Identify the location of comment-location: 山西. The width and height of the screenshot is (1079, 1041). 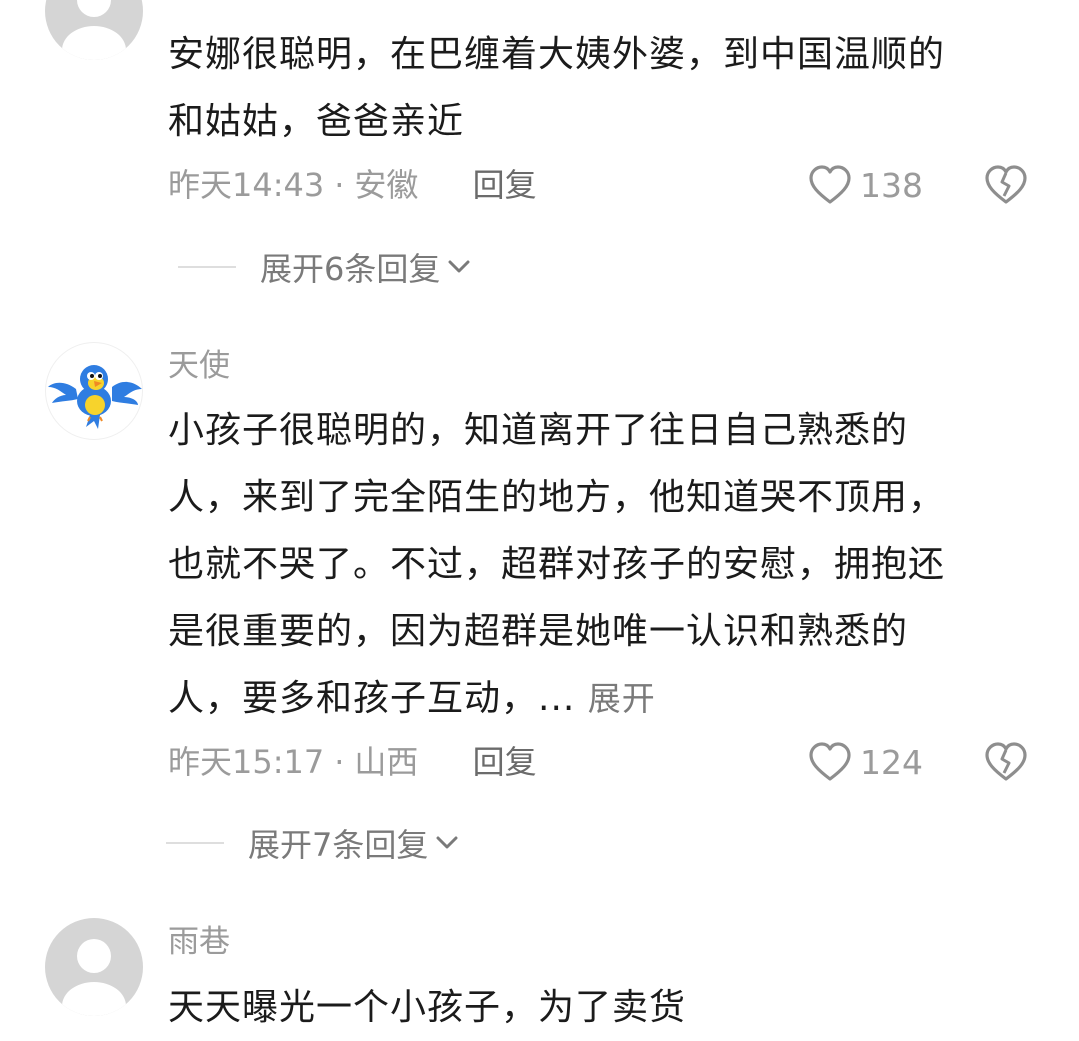
(386, 762).